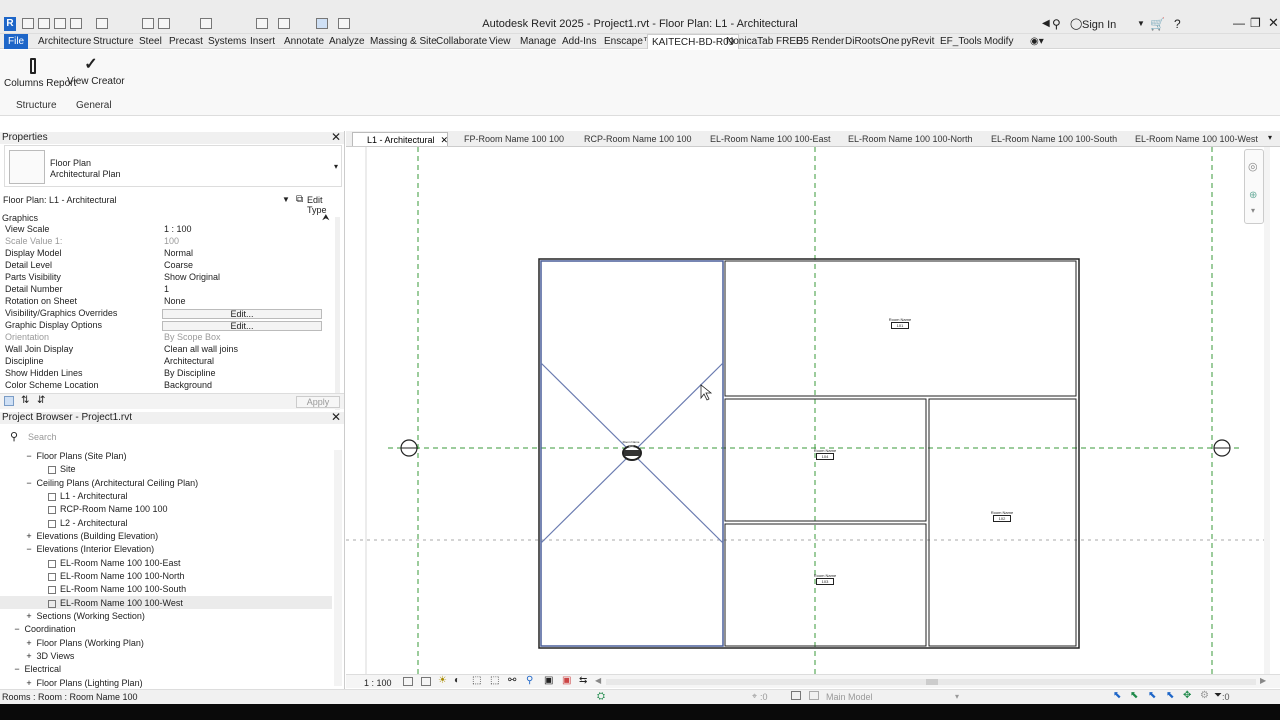  What do you see at coordinates (64, 41) in the screenshot?
I see `tab-architecture: Architecture` at bounding box center [64, 41].